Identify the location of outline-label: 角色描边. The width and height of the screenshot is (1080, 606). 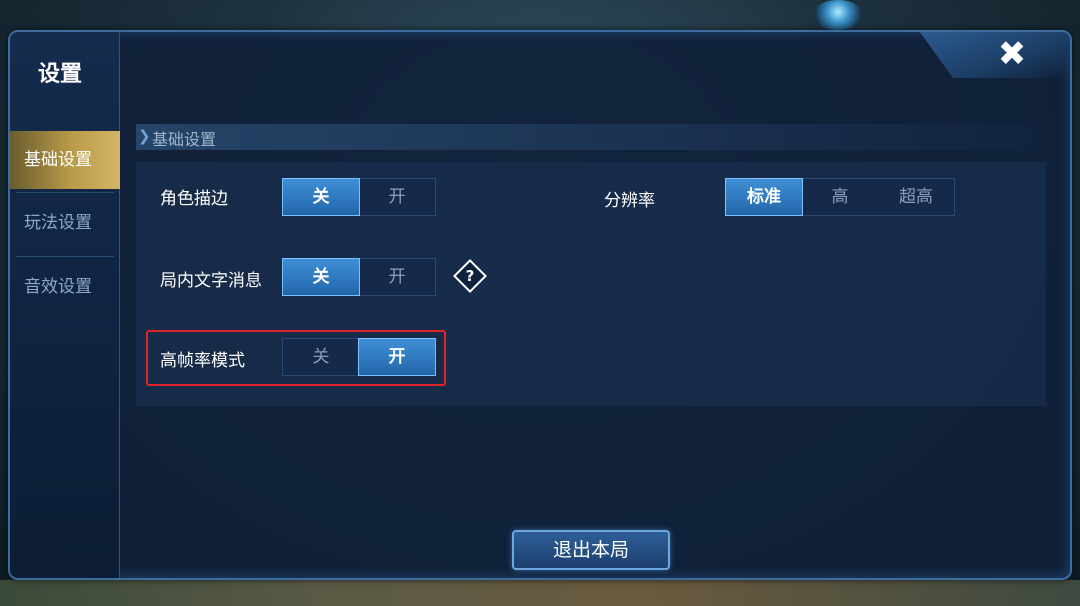
(194, 199).